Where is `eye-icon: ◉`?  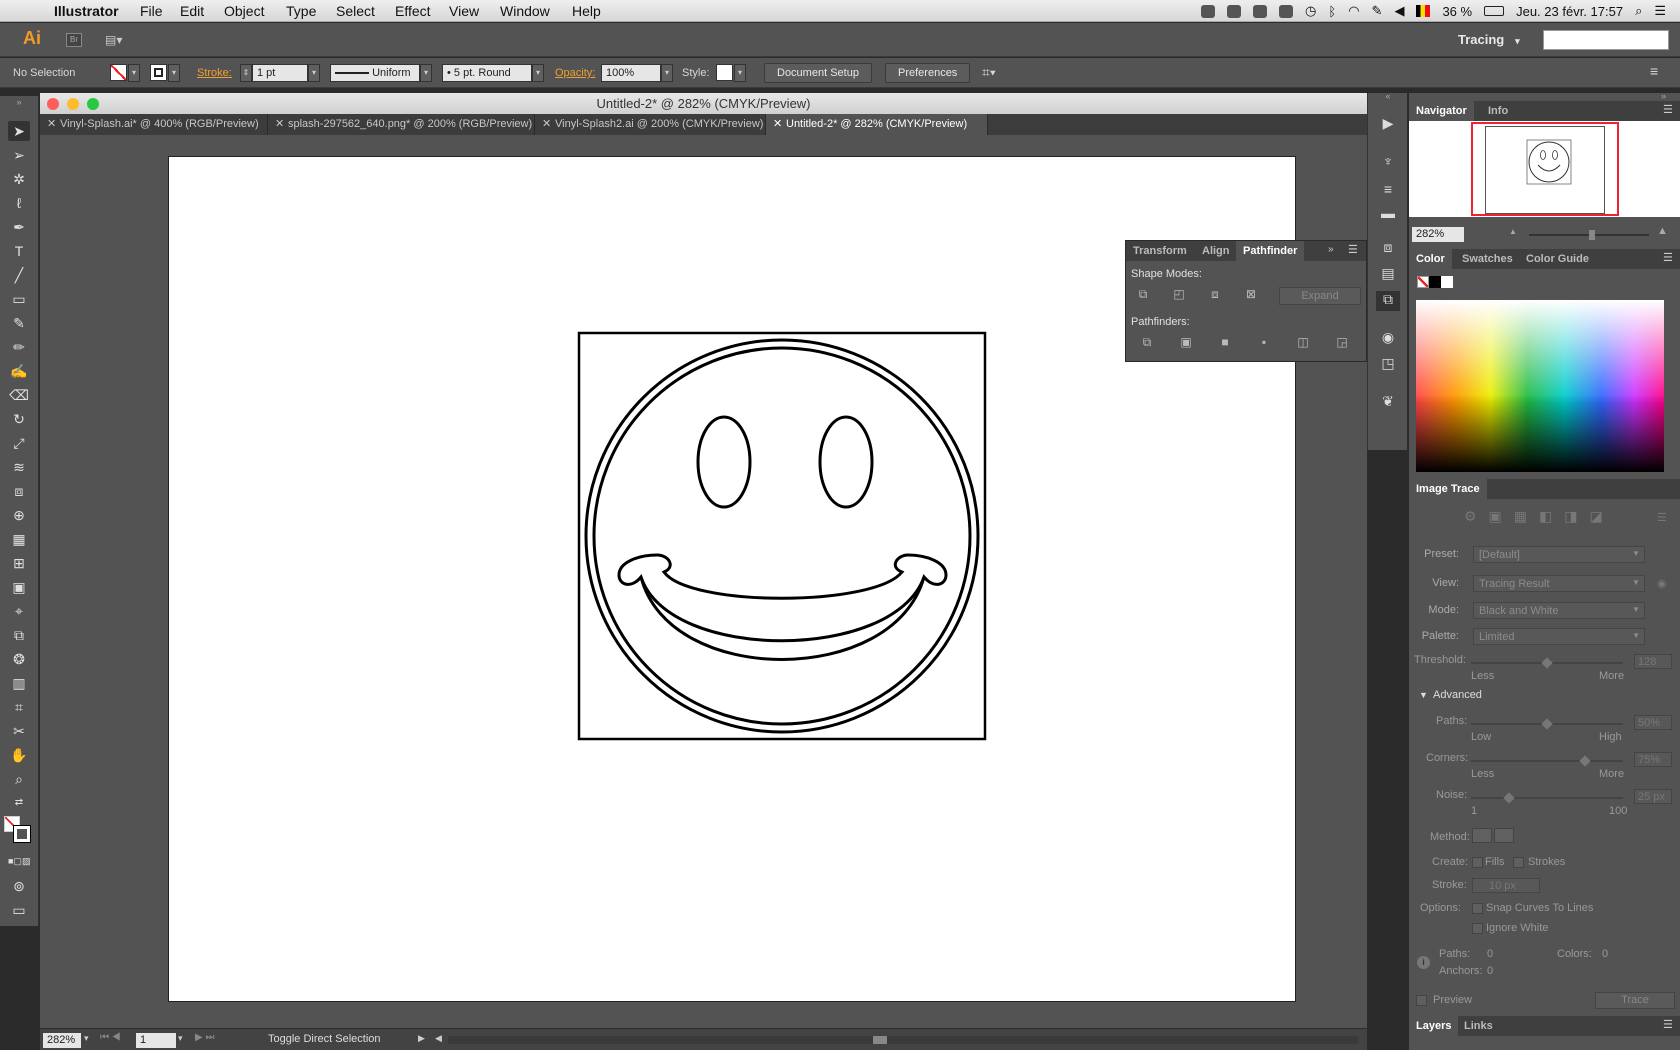 eye-icon: ◉ is located at coordinates (1662, 583).